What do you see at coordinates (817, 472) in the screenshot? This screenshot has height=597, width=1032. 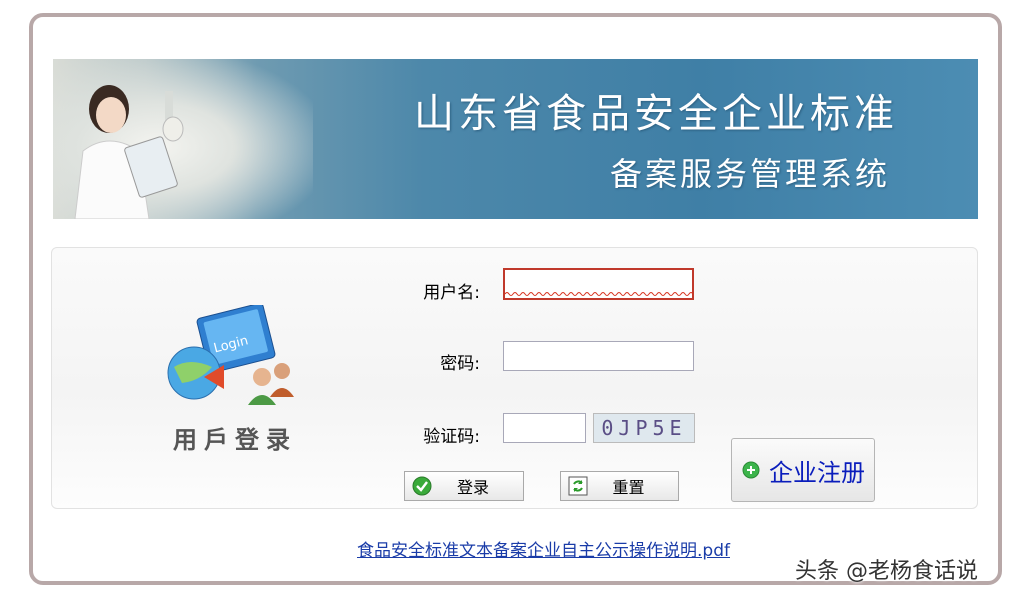 I see `register-button-label: 企业注册` at bounding box center [817, 472].